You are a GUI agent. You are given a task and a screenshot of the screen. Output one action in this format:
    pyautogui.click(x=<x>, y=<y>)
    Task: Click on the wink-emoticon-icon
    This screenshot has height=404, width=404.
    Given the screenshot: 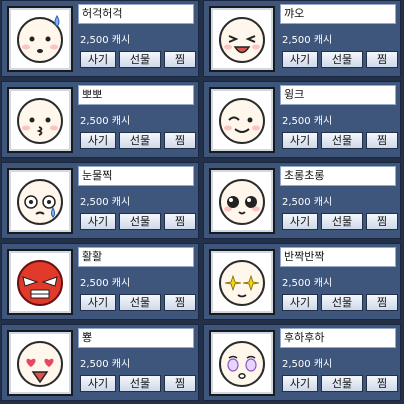 What is the action you would take?
    pyautogui.click(x=242, y=120)
    